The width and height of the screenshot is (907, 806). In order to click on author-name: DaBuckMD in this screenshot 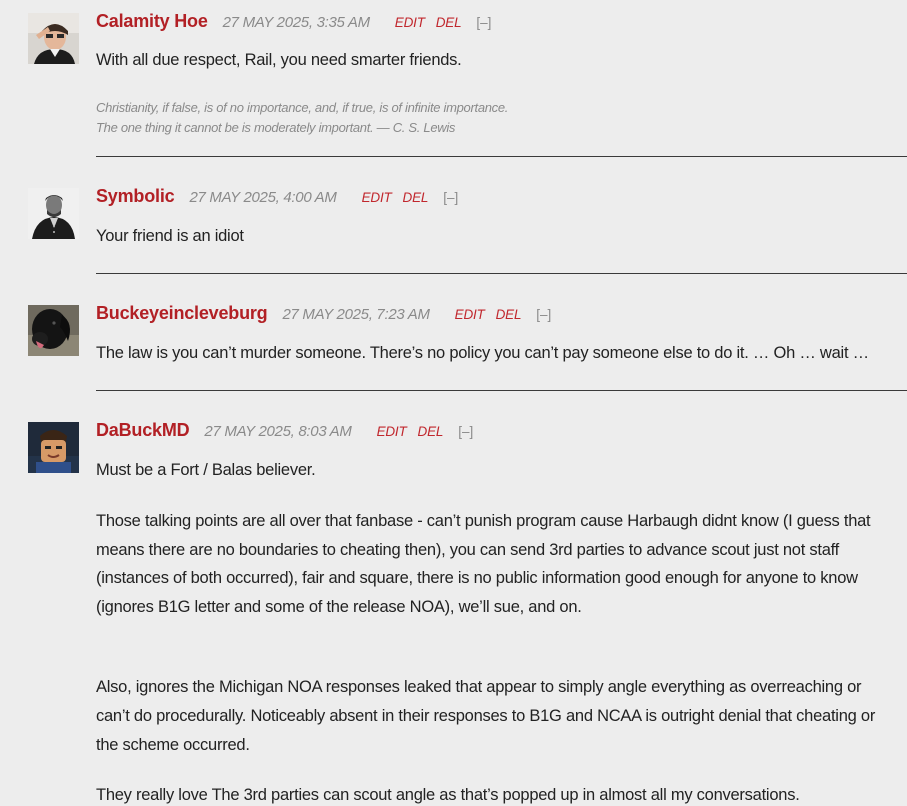, I will do `click(143, 430)`.